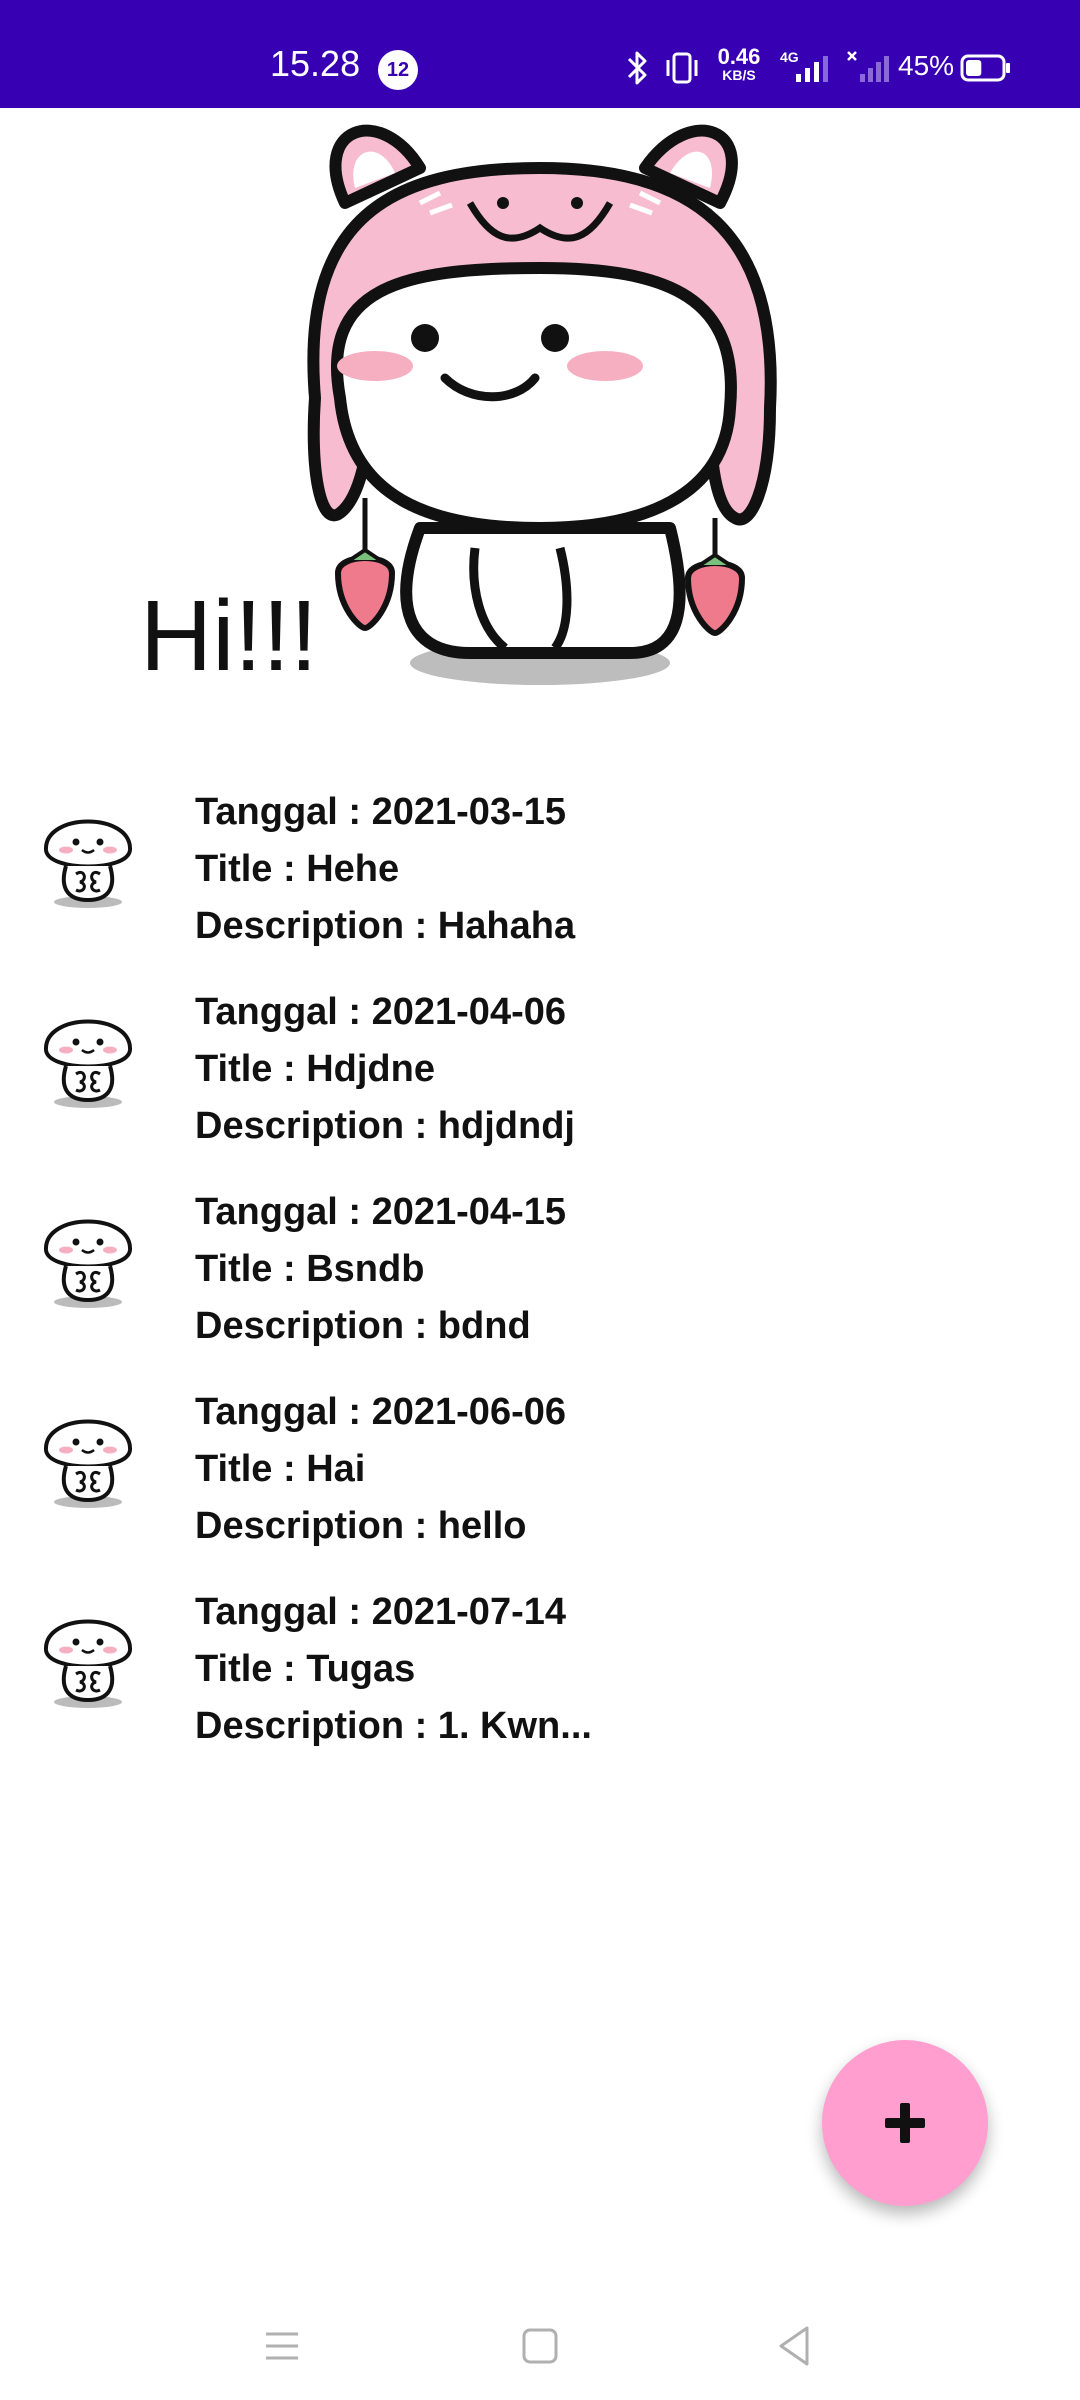 The height and width of the screenshot is (2400, 1080). Describe the element at coordinates (361, 1526) in the screenshot. I see `note-description: Description : hello` at that location.